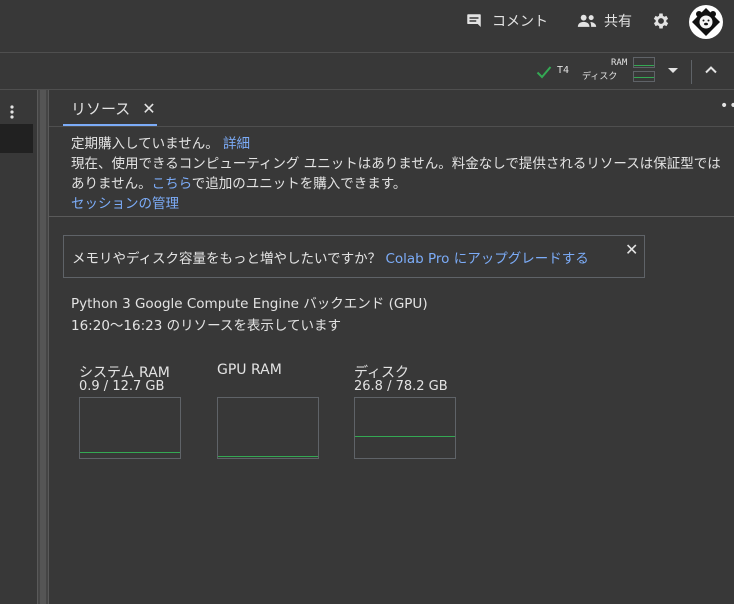 This screenshot has height=604, width=734. What do you see at coordinates (401, 386) in the screenshot?
I see `gauge-value: 26.8 / 78.2 GB` at bounding box center [401, 386].